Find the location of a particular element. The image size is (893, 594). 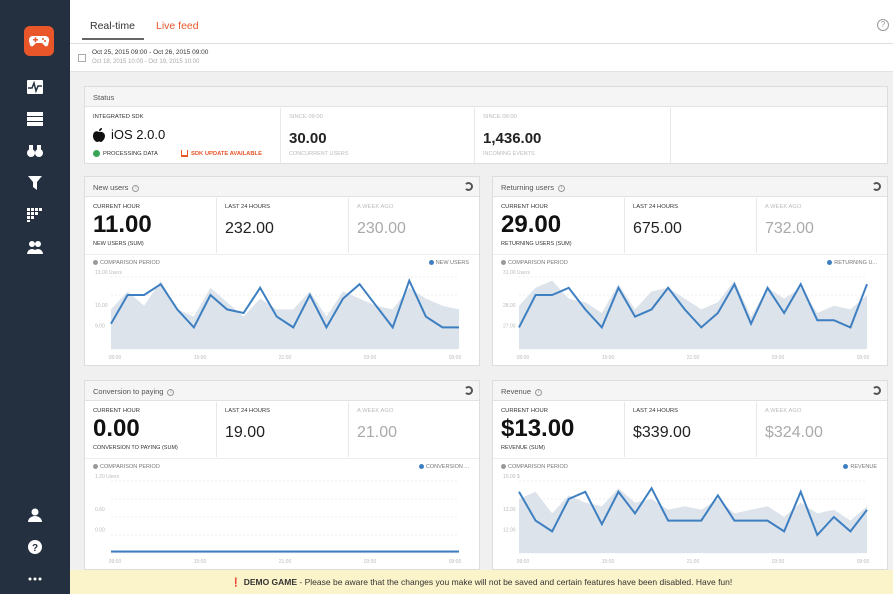

current-date-range: Oct 25, 2015 09:00 - Oct 26, 2015 09:00 is located at coordinates (150, 52).